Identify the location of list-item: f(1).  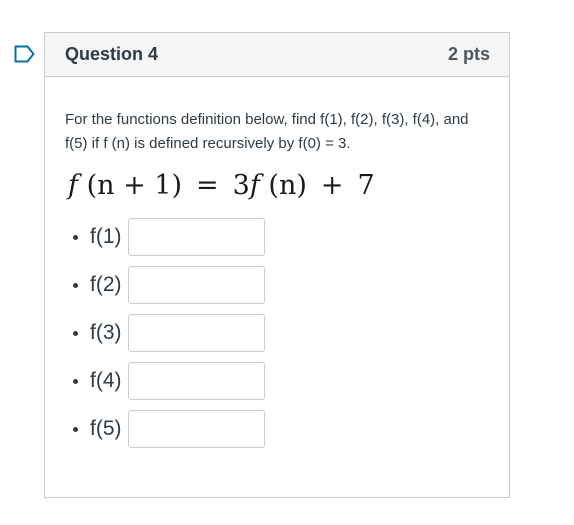
(277, 237).